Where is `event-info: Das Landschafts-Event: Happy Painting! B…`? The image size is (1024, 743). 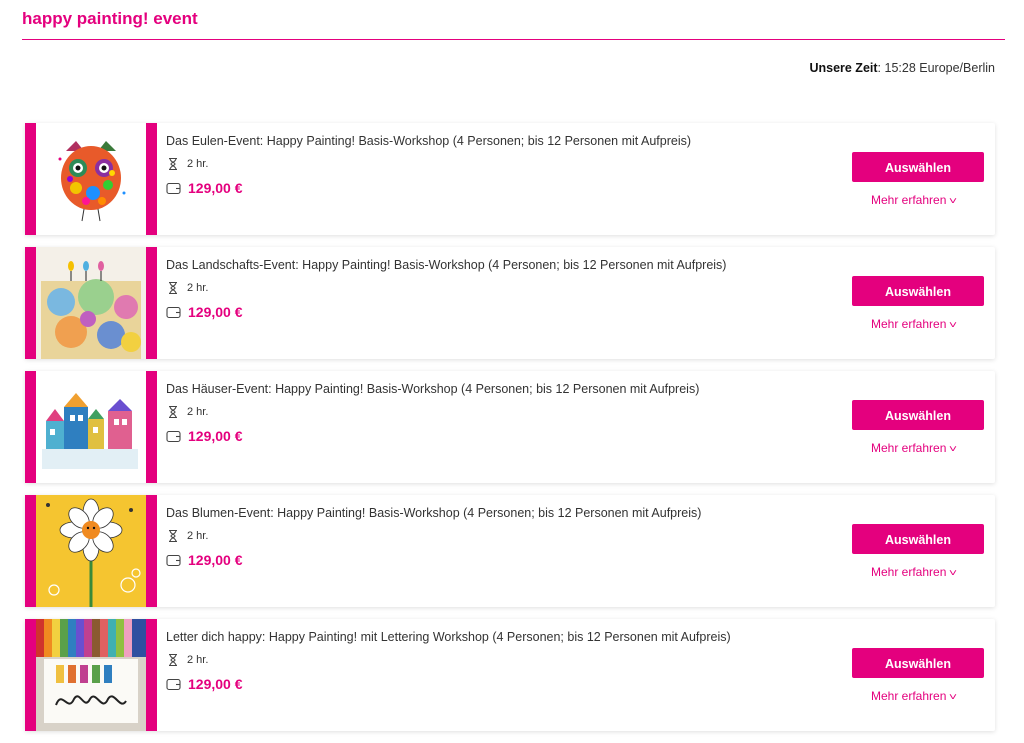
event-info: Das Landschafts-Event: Happy Painting! B… is located at coordinates (490, 288).